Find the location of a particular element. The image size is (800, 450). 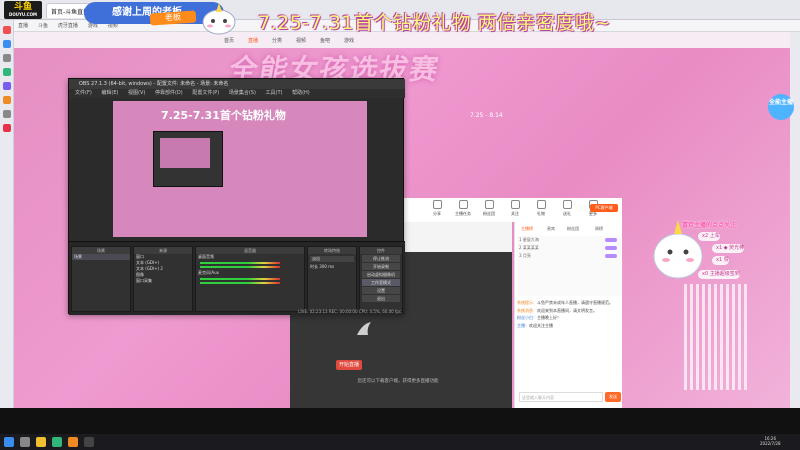

nav-item: 游戏 is located at coordinates (349, 40).